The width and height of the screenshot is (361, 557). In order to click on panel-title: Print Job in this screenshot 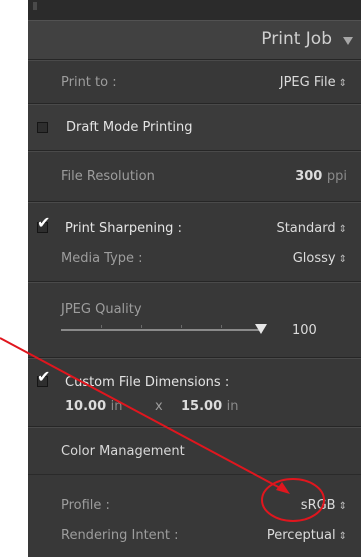, I will do `click(296, 39)`.